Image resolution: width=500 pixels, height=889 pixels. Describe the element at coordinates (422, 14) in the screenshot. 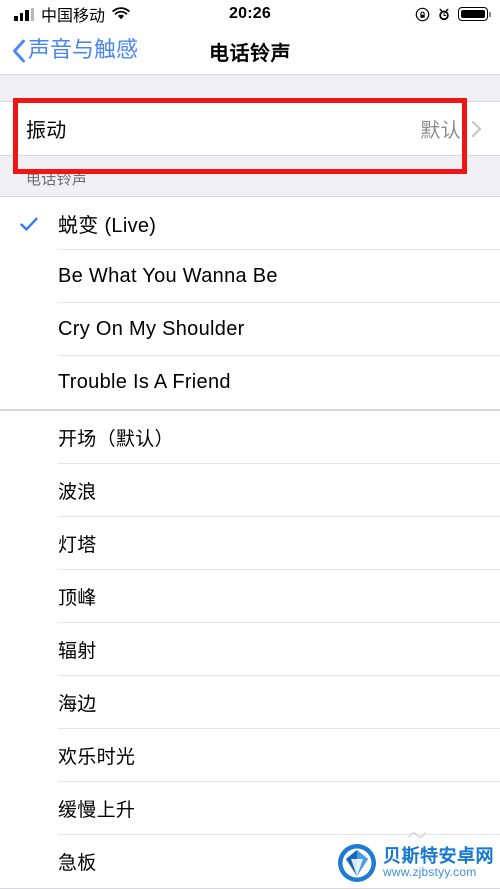

I see `rotation-lock-icon` at that location.